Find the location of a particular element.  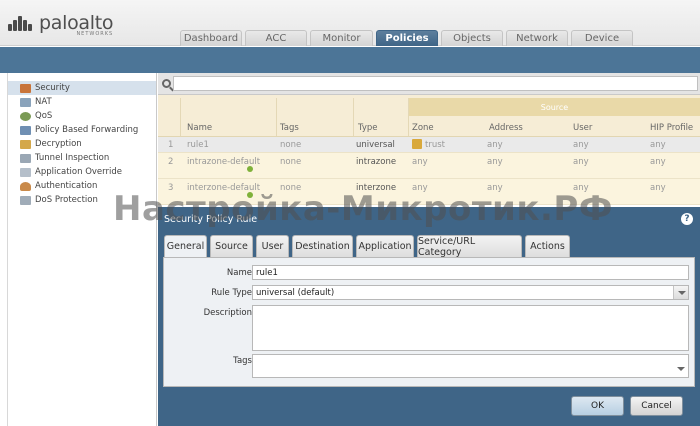

row-number: 1 is located at coordinates (171, 145).